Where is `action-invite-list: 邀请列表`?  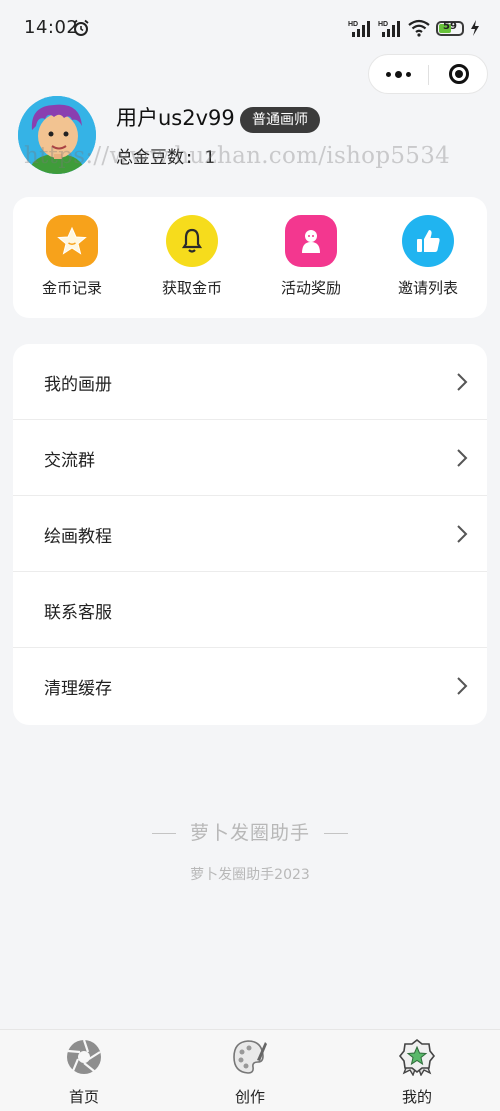 action-invite-list: 邀请列表 is located at coordinates (428, 260).